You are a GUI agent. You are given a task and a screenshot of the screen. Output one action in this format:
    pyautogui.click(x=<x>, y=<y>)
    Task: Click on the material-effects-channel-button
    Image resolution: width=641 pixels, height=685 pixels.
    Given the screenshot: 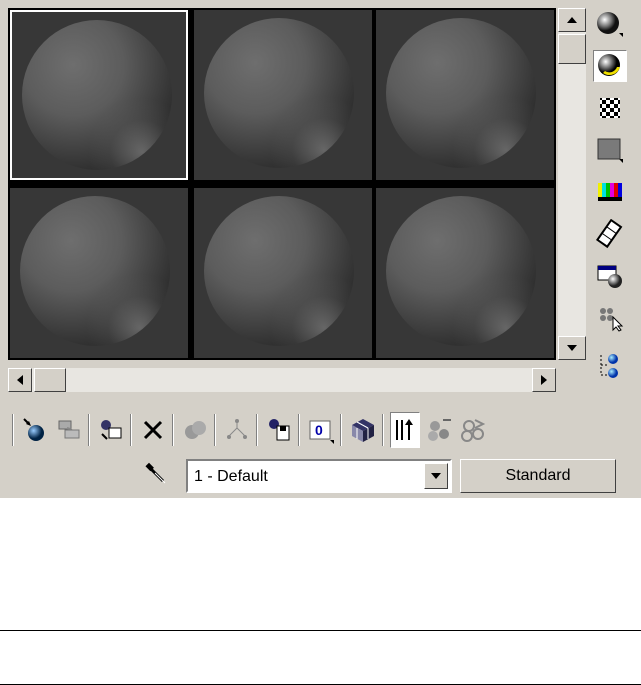 What is the action you would take?
    pyautogui.click(x=279, y=430)
    